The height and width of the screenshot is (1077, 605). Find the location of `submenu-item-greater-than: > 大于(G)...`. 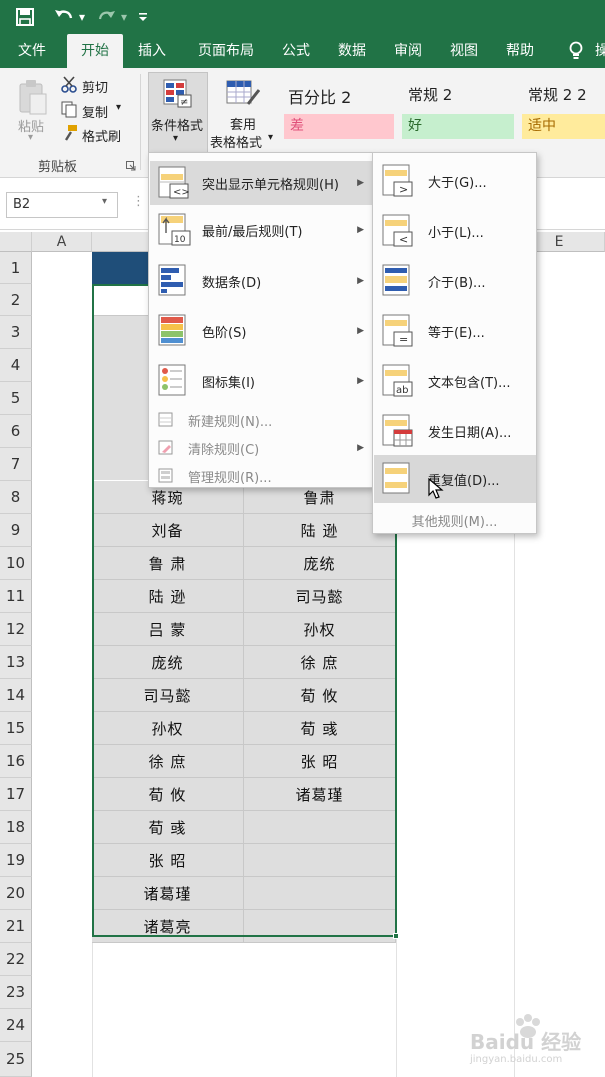

submenu-item-greater-than: > 大于(G)... is located at coordinates (455, 181).